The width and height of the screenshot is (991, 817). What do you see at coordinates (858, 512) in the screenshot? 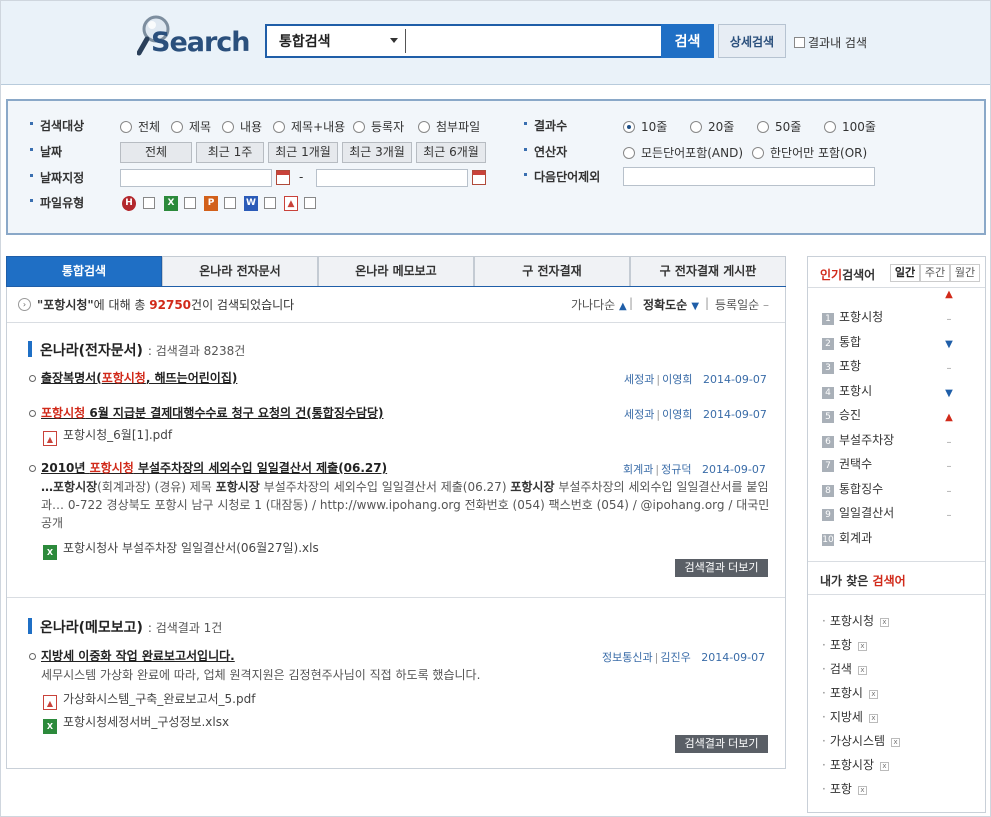
I see `popular-item: 9 일일결산서` at bounding box center [858, 512].